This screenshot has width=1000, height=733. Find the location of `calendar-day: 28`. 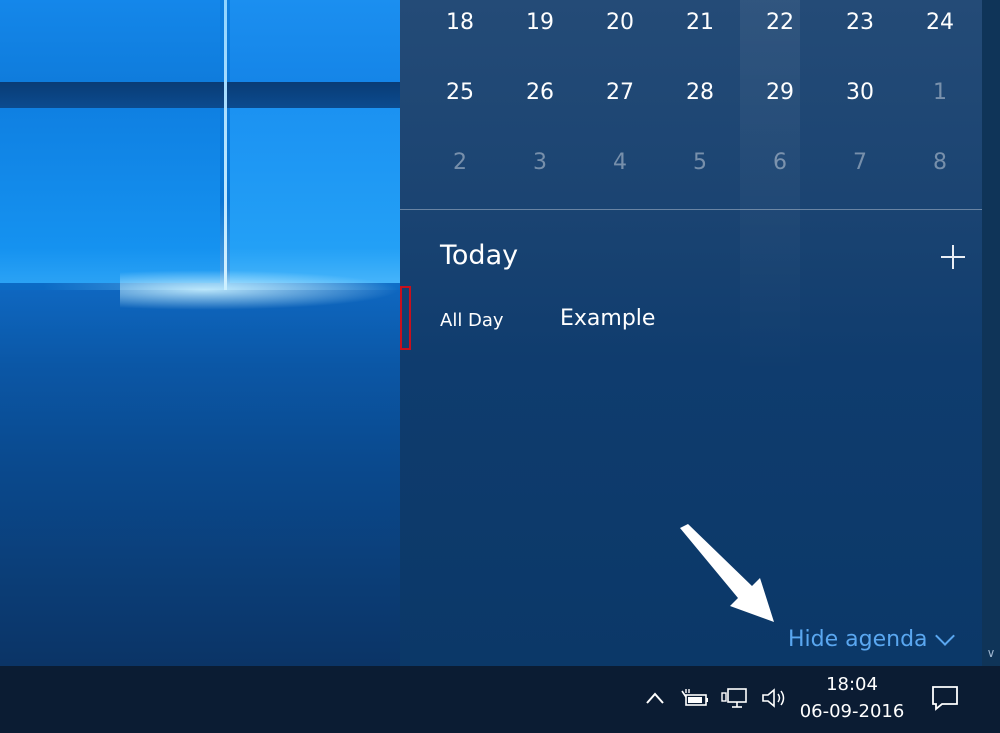

calendar-day: 28 is located at coordinates (700, 92).